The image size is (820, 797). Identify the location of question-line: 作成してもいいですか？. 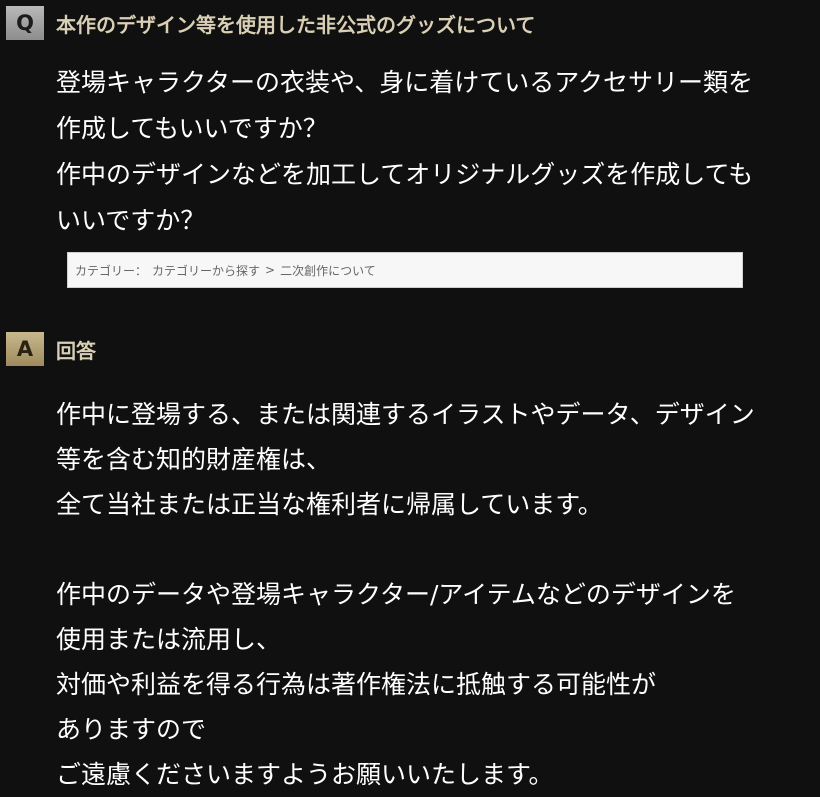
(192, 128).